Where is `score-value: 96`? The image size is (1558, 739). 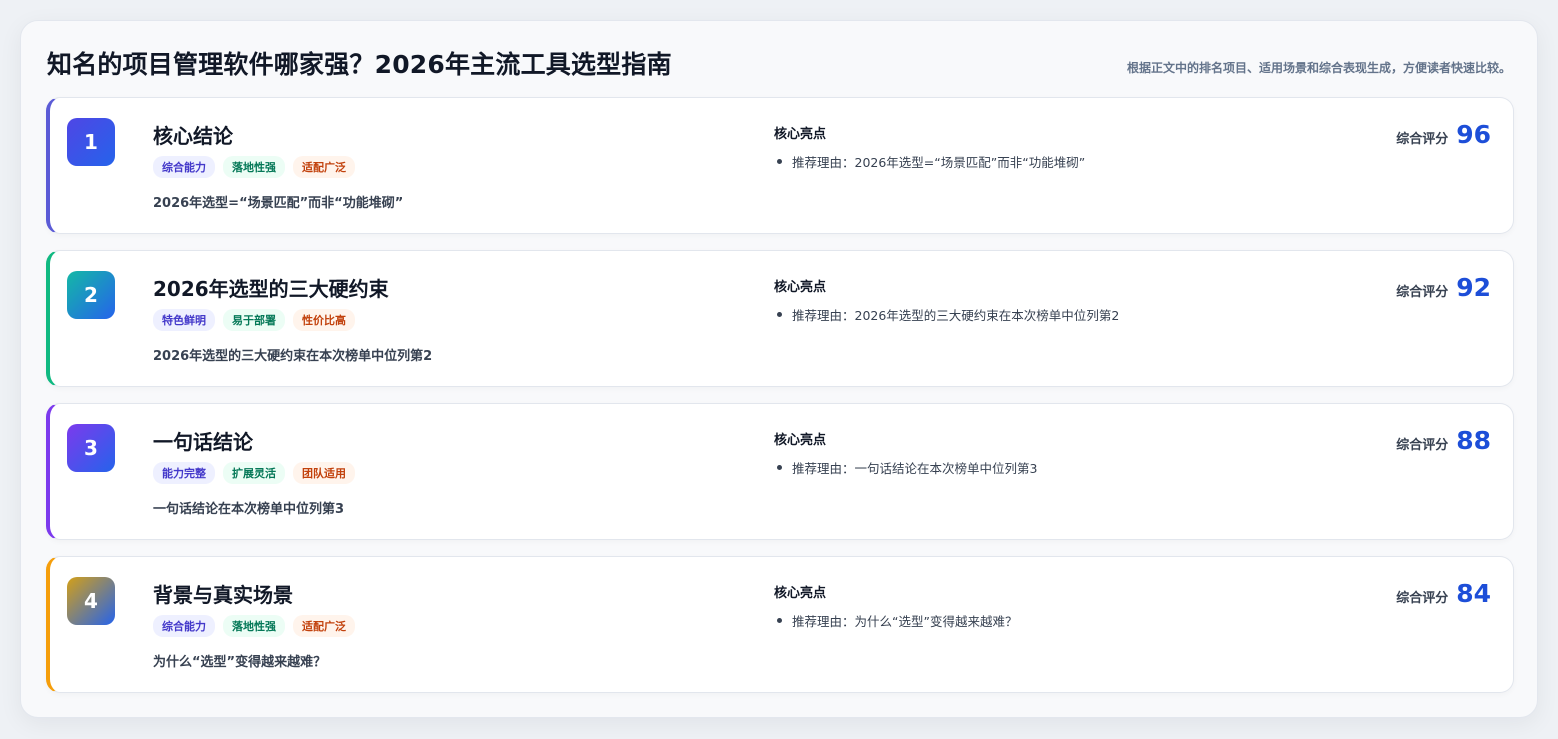
score-value: 96 is located at coordinates (1473, 134).